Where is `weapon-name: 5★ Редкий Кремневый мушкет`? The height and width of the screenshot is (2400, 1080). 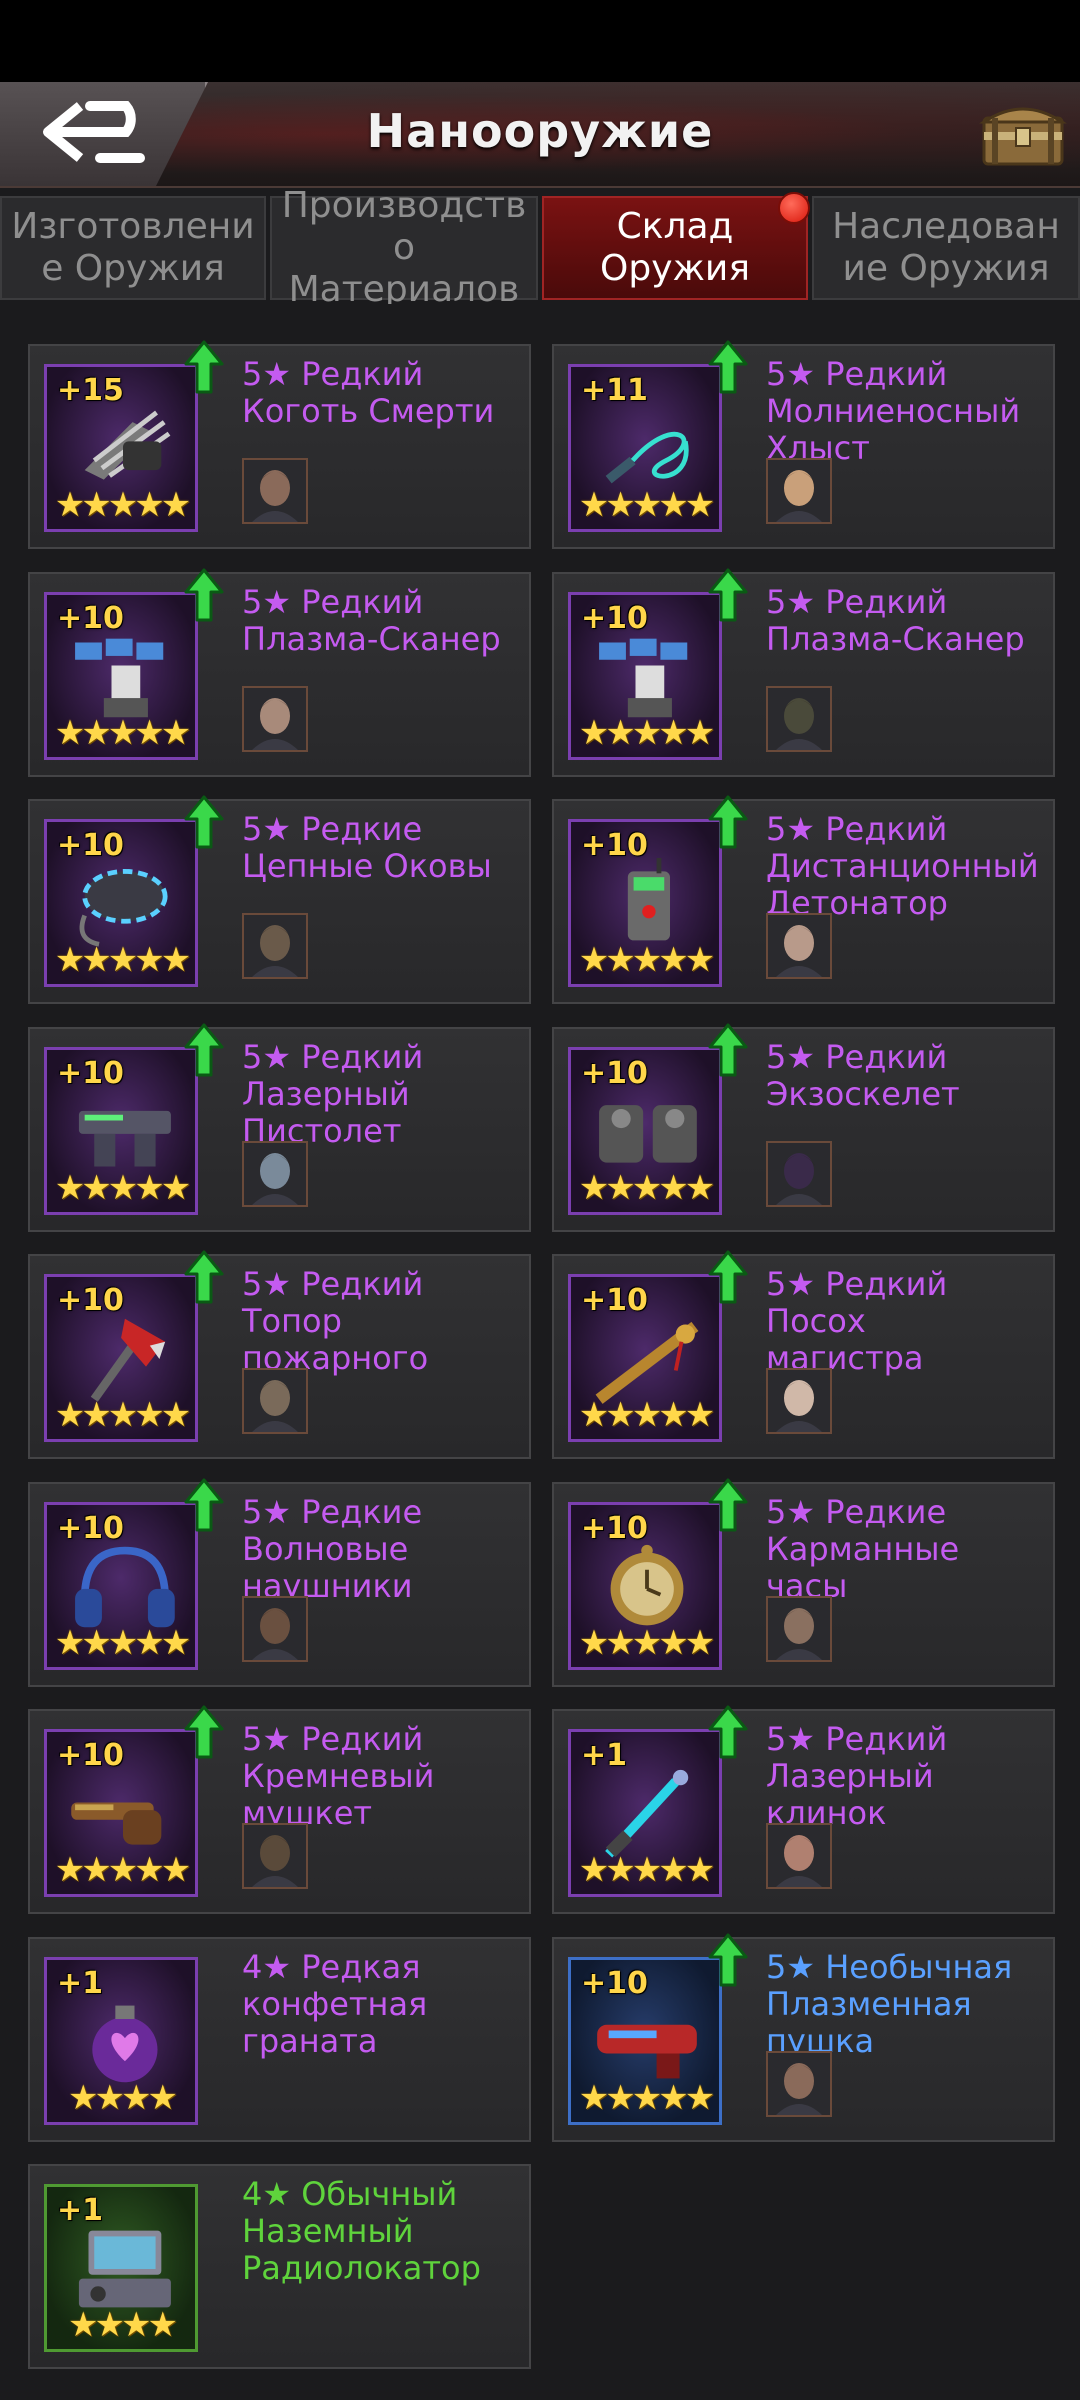 weapon-name: 5★ Редкий Кремневый мушкет is located at coordinates (338, 1776).